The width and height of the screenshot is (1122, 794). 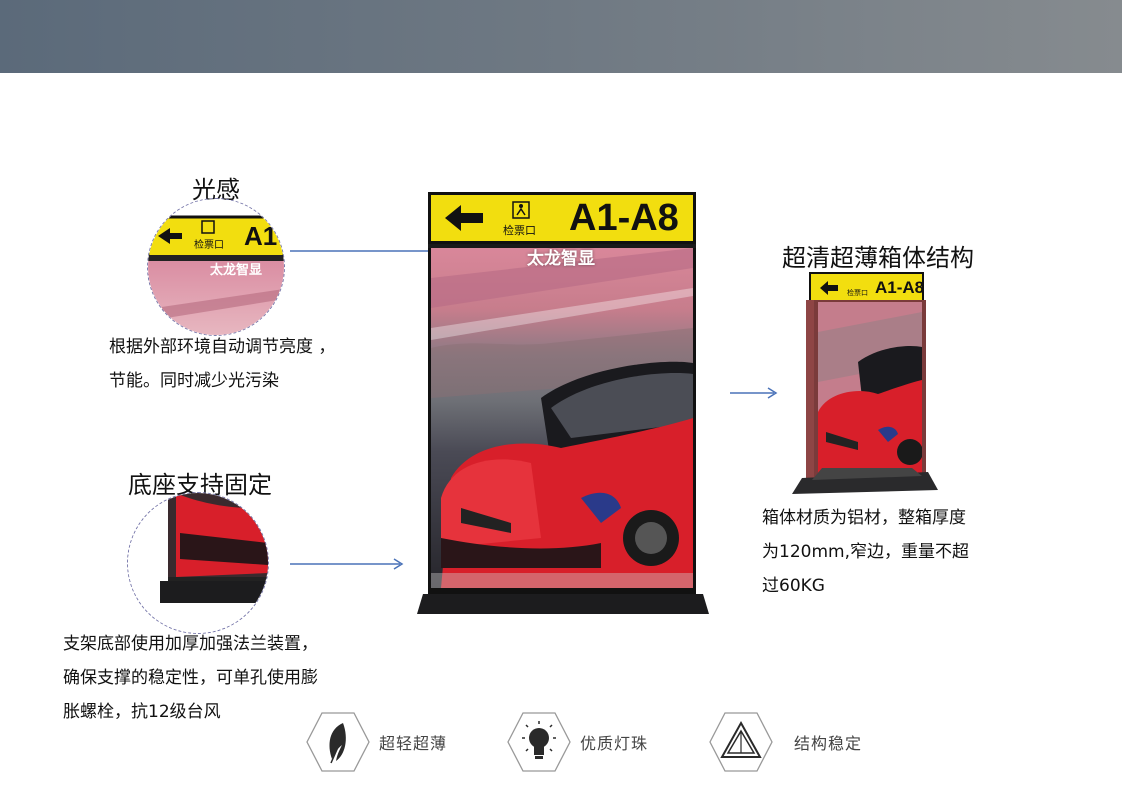 I want to click on base-zoom-circle, so click(x=198, y=563).